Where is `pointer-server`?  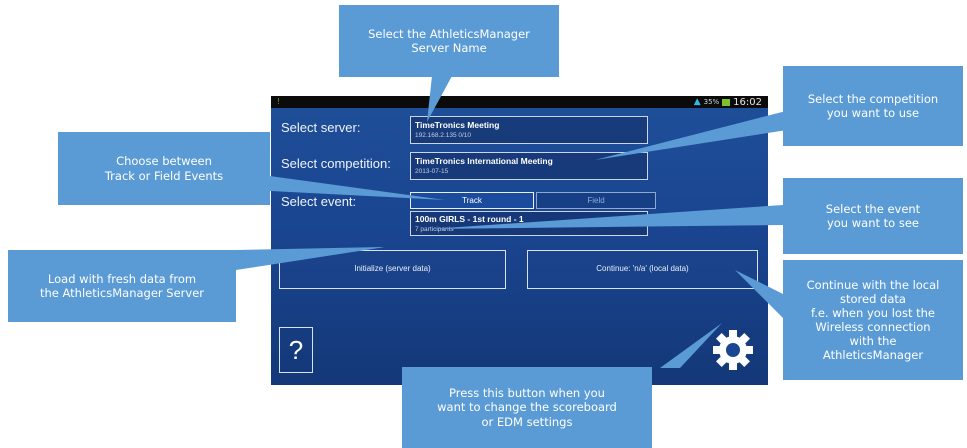 pointer-server is located at coordinates (439, 99).